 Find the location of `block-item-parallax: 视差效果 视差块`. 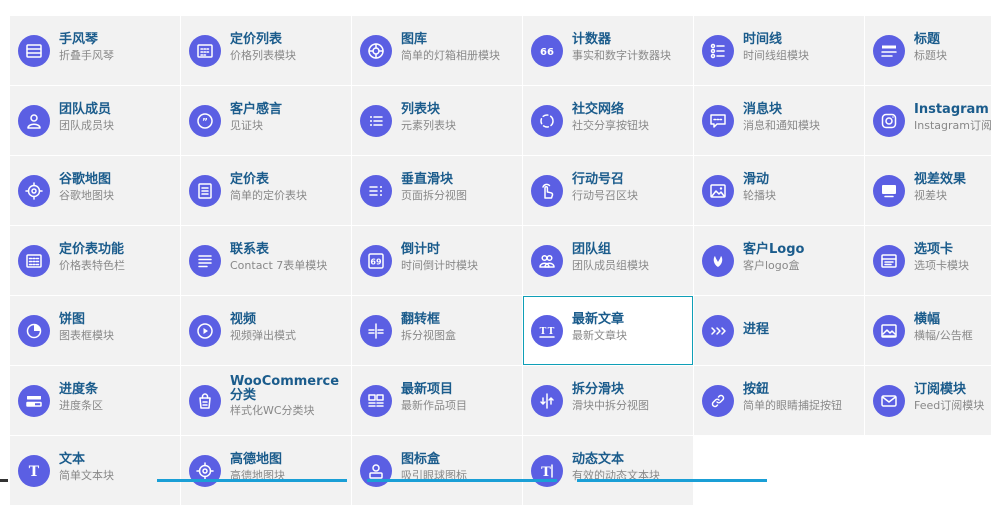

block-item-parallax: 视差效果 视差块 is located at coordinates (928, 190).